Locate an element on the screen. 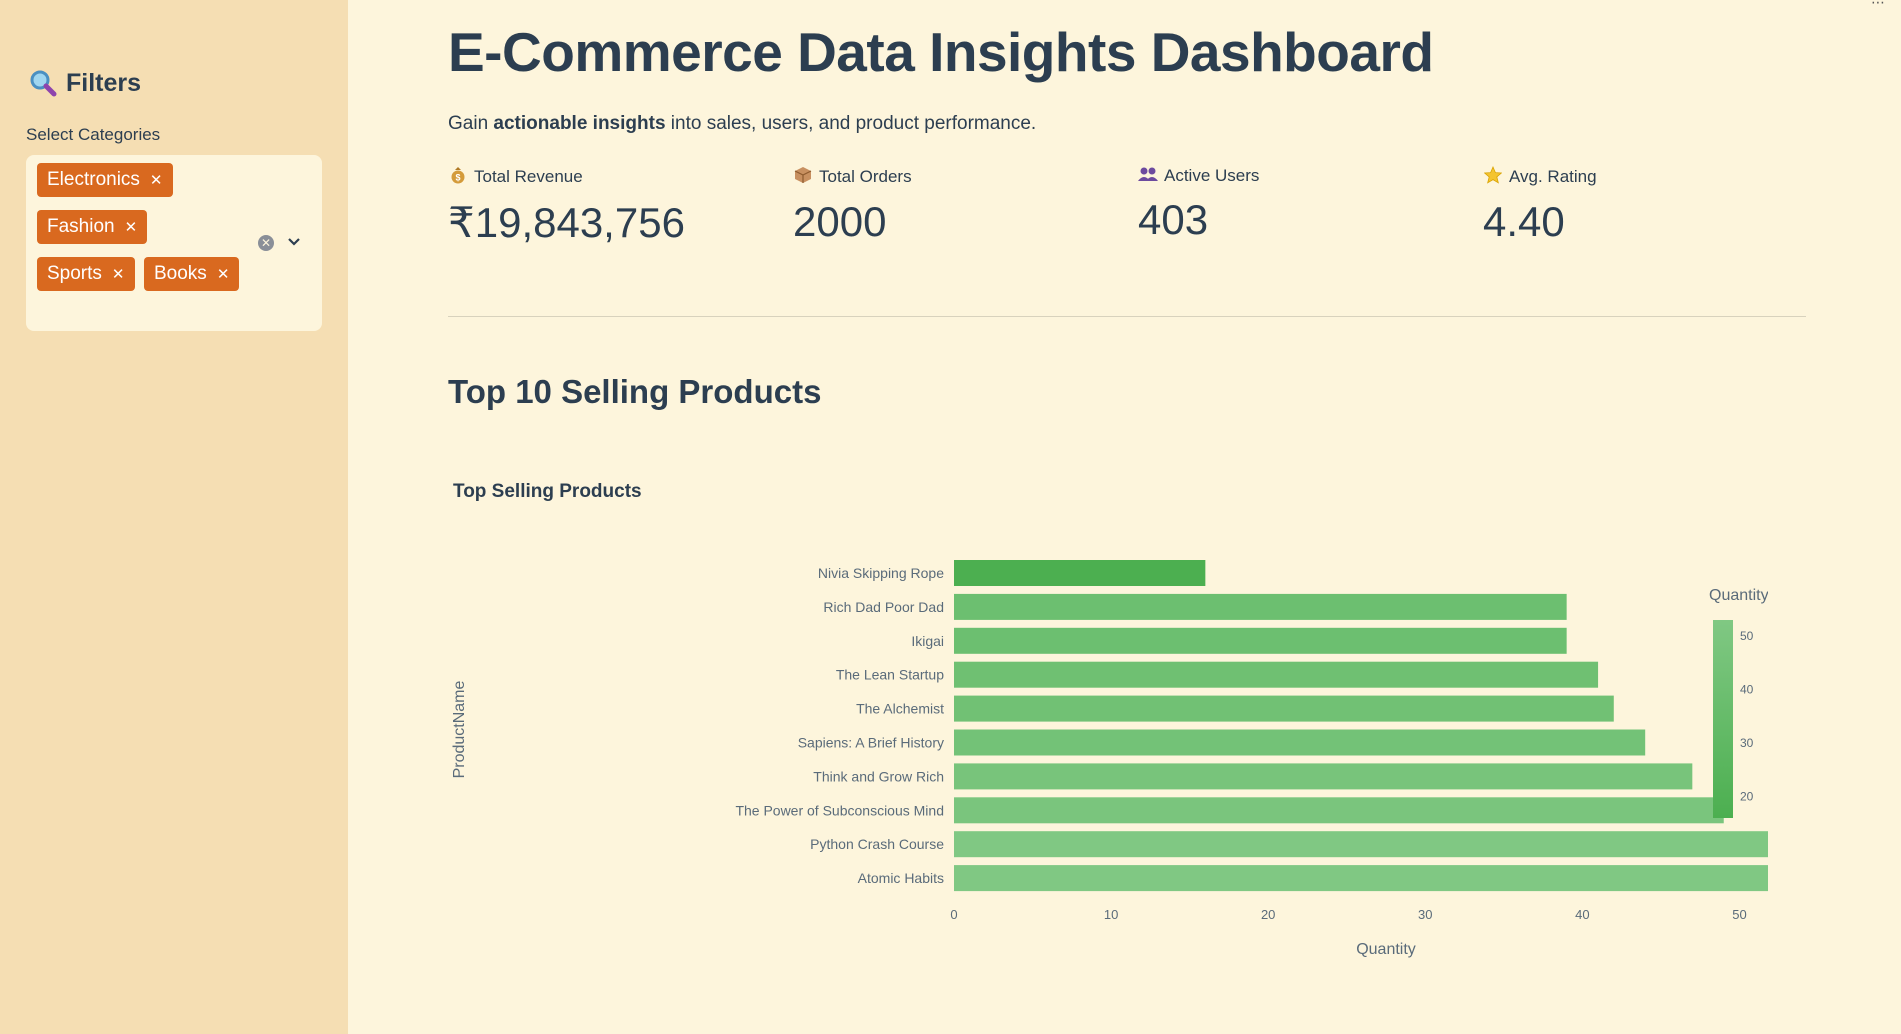  metric-value: 4.40 is located at coordinates (1524, 221).